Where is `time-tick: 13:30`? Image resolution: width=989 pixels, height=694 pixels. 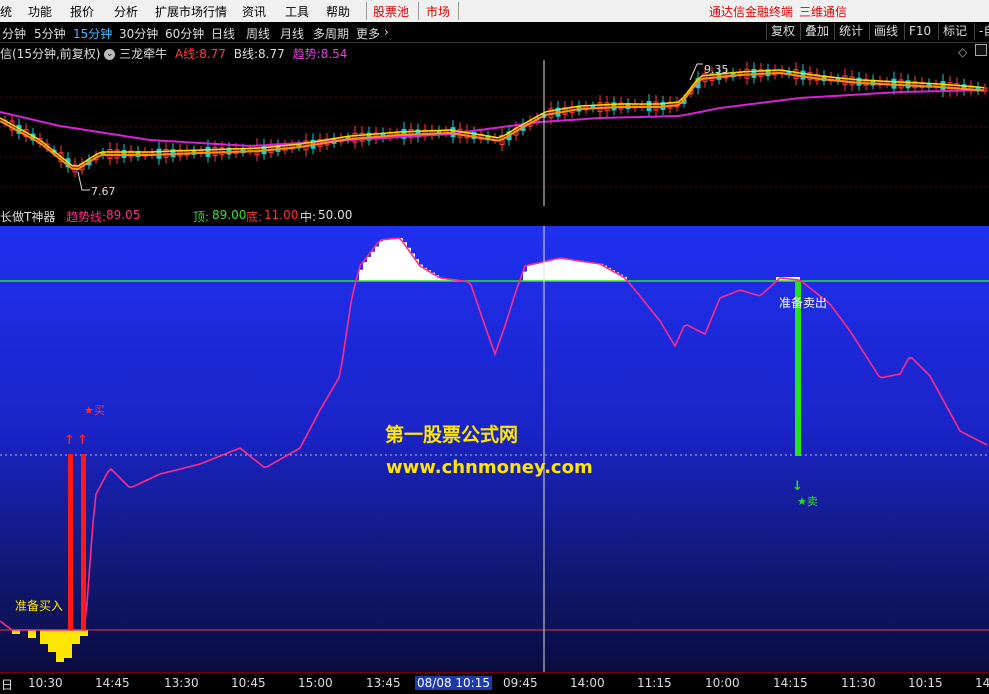
time-tick: 13:30 is located at coordinates (181, 683).